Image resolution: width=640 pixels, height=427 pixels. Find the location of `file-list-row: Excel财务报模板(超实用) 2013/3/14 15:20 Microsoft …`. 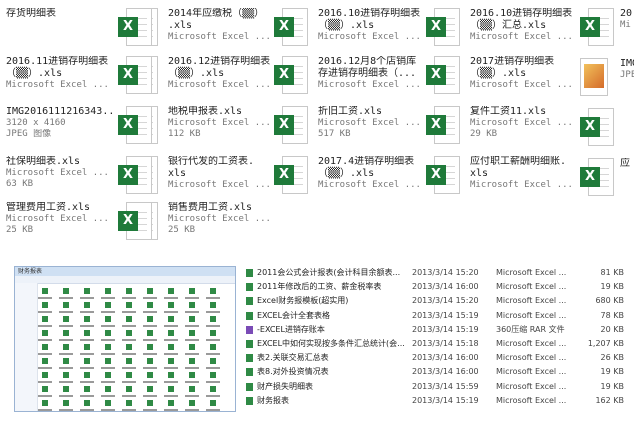

file-list-row: Excel财务报模板(超实用) 2013/3/14 15:20 Microsoft … is located at coordinates (439, 300).